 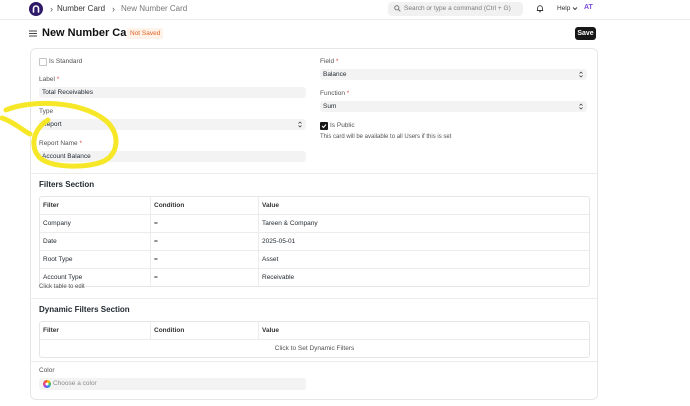 What do you see at coordinates (330, 106) in the screenshot?
I see `function-select-value: Sum` at bounding box center [330, 106].